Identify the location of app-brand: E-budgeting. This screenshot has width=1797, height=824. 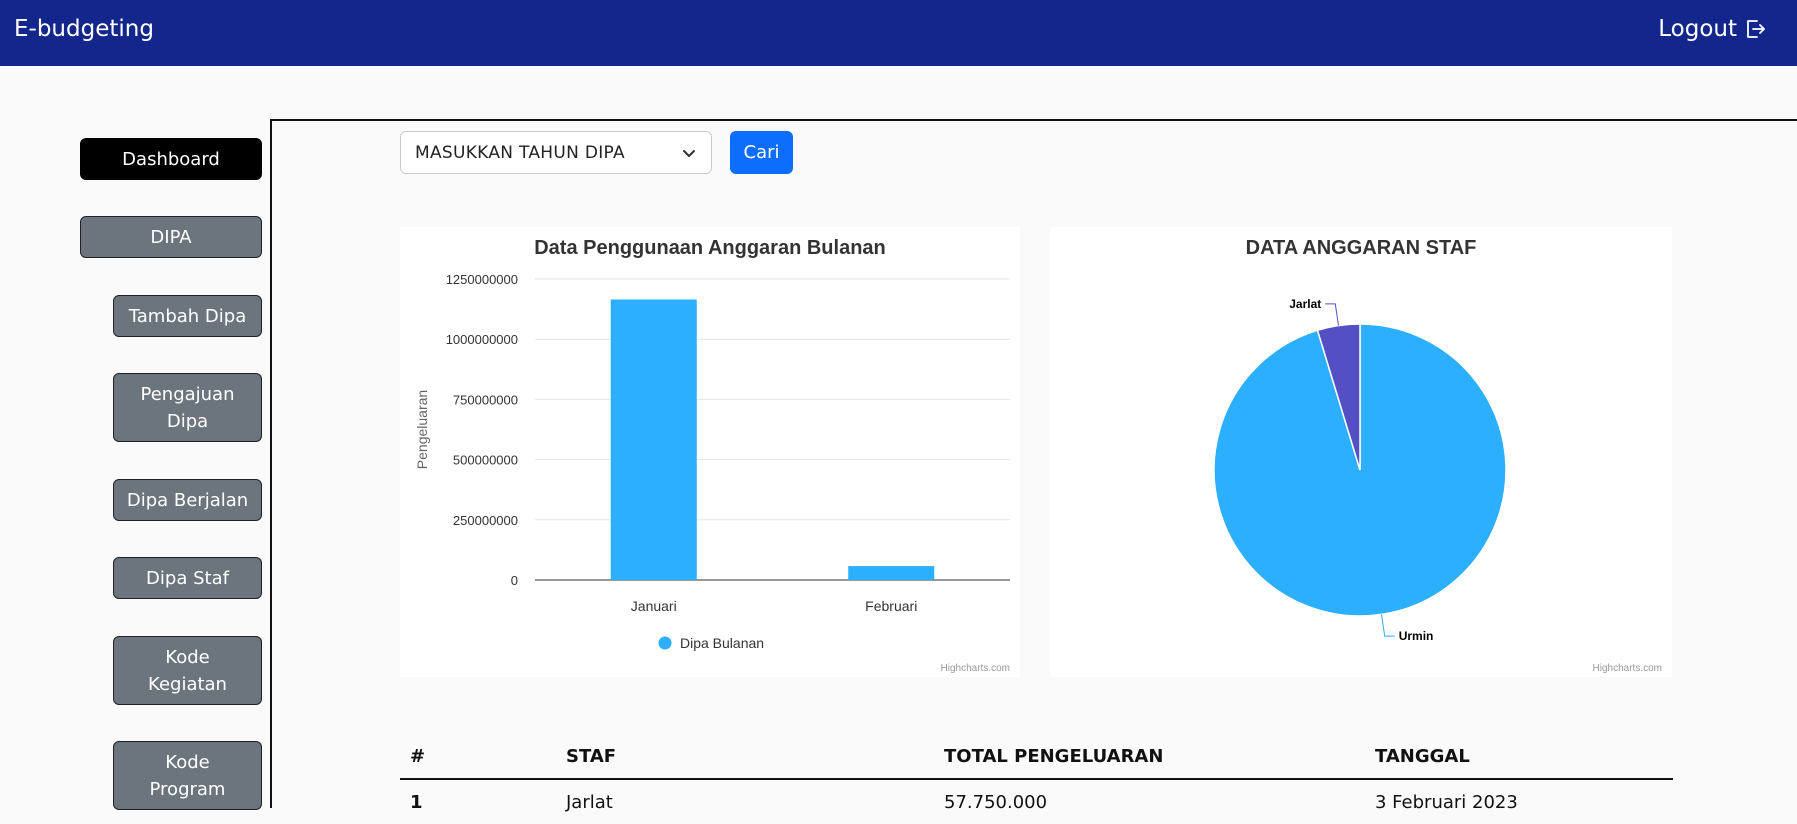
(84, 29).